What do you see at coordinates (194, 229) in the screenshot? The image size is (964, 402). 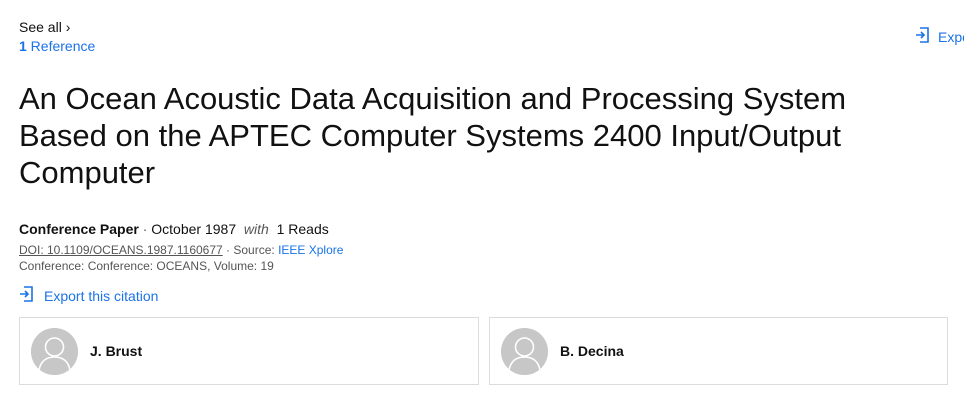 I see `paper-date: October 1987` at bounding box center [194, 229].